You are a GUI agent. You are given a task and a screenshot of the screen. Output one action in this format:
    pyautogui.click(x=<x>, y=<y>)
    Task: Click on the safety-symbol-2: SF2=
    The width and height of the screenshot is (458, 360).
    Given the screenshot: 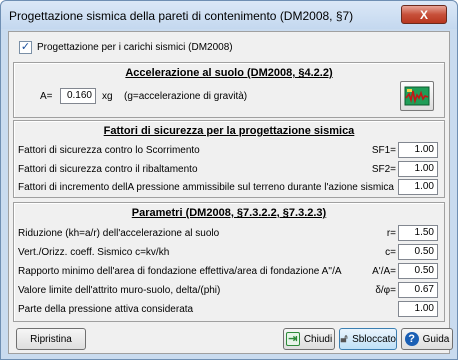 What is the action you would take?
    pyautogui.click(x=383, y=169)
    